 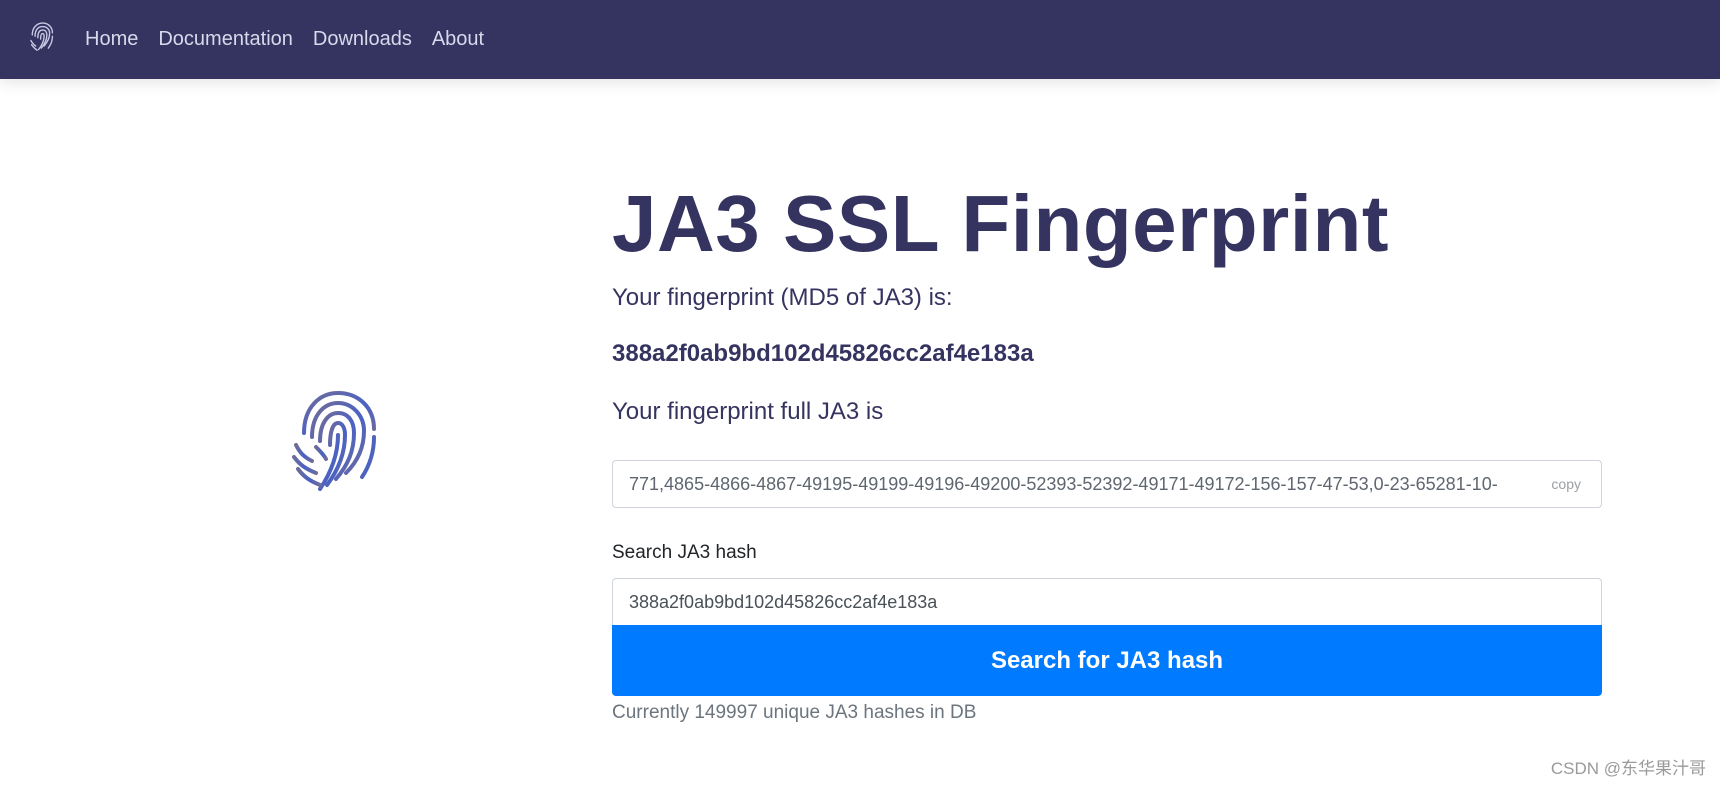 What do you see at coordinates (362, 39) in the screenshot?
I see `nav-downloads-link: Downloads` at bounding box center [362, 39].